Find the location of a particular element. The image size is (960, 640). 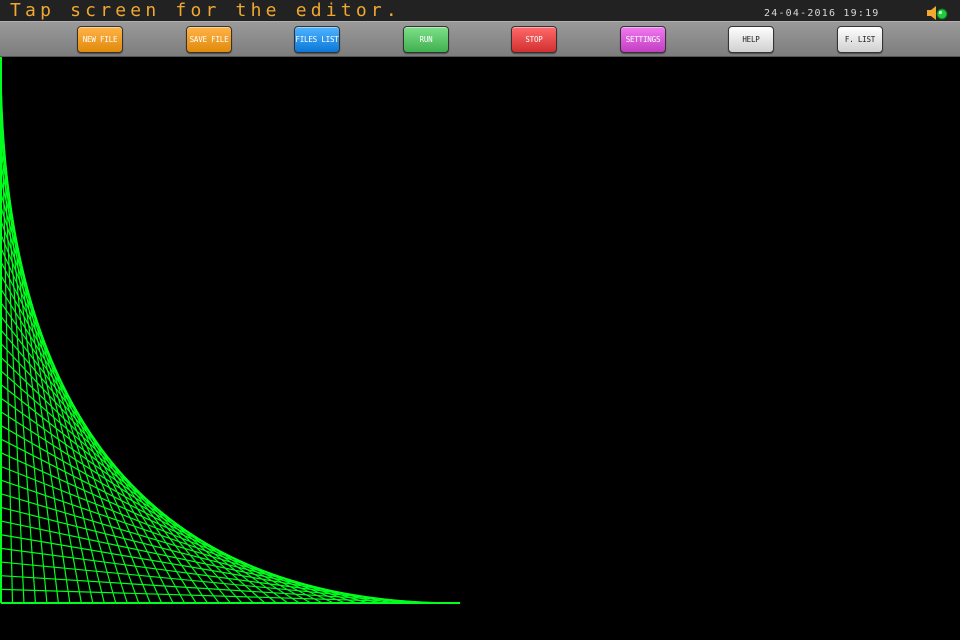

files-list-button: FILES LIST is located at coordinates (317, 39).